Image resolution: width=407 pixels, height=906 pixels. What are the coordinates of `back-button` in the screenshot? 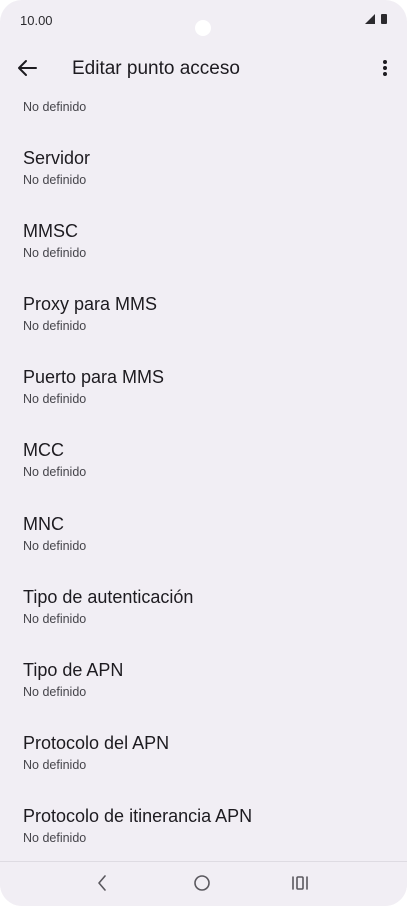 It's located at (27, 68).